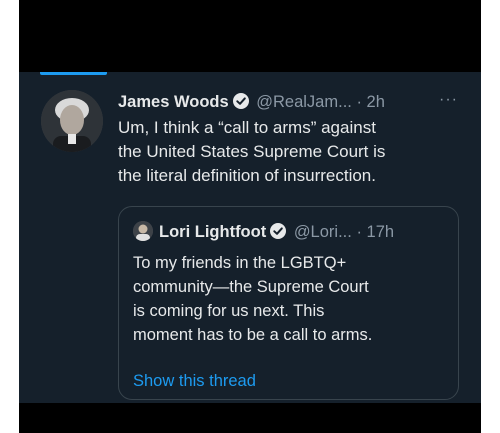  What do you see at coordinates (376, 102) in the screenshot?
I see `tweet-timestamp: 2h` at bounding box center [376, 102].